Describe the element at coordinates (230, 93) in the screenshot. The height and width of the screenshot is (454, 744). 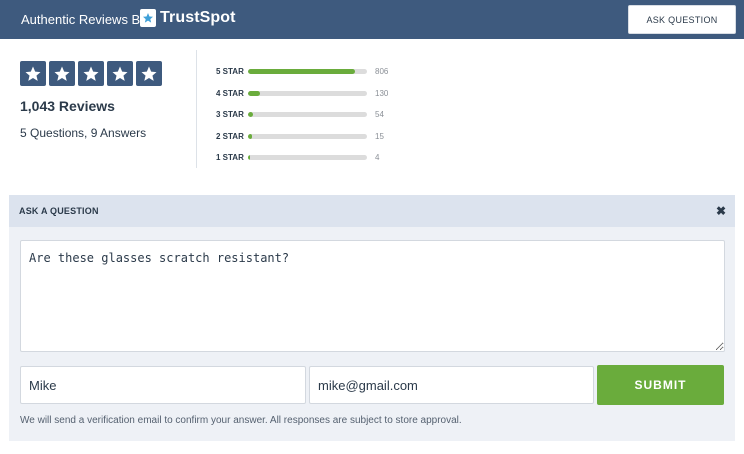
I see `histogram-label: 4 STAR` at that location.